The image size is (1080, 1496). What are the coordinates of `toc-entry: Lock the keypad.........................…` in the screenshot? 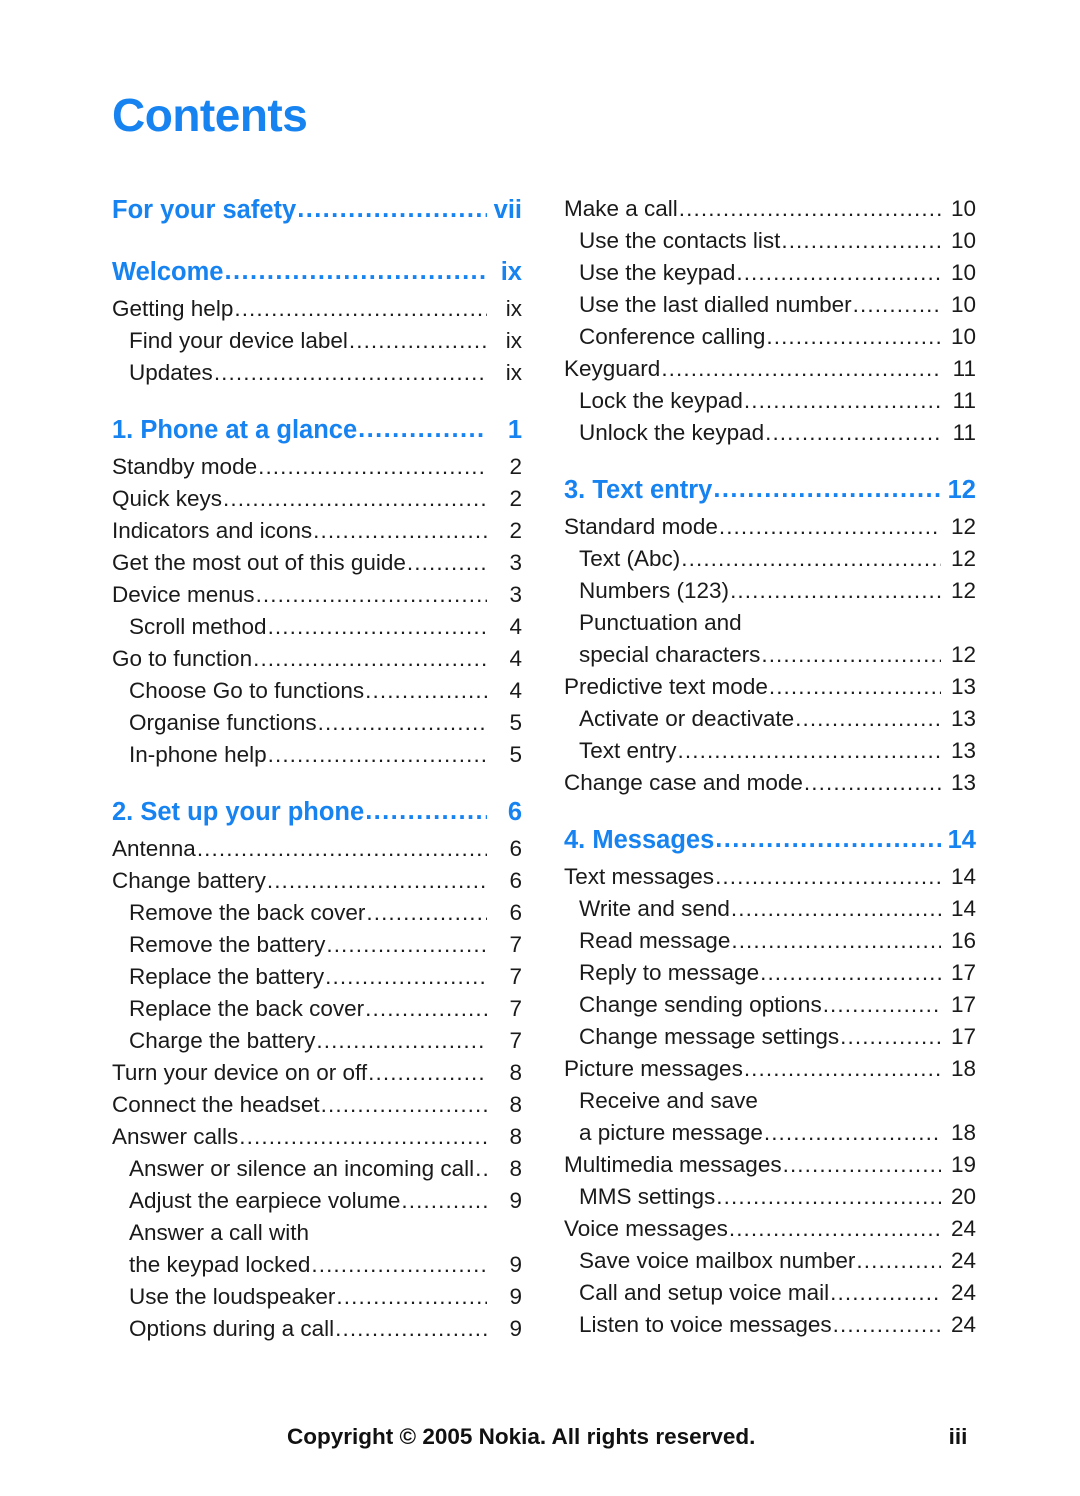 It's located at (770, 405).